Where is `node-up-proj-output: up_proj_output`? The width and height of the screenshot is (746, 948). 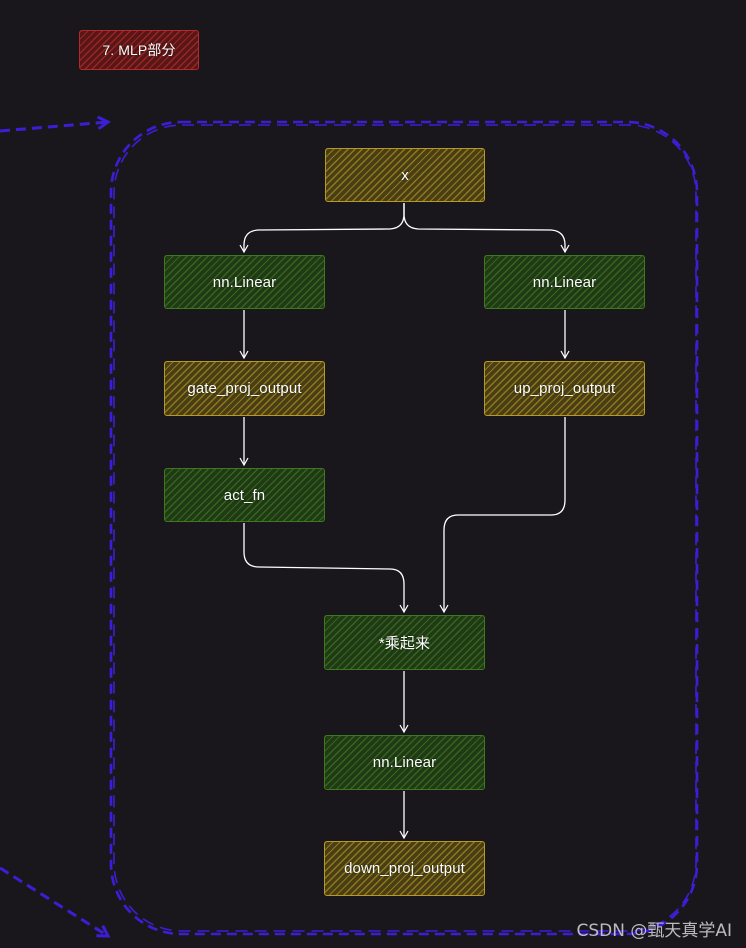 node-up-proj-output: up_proj_output is located at coordinates (564, 388).